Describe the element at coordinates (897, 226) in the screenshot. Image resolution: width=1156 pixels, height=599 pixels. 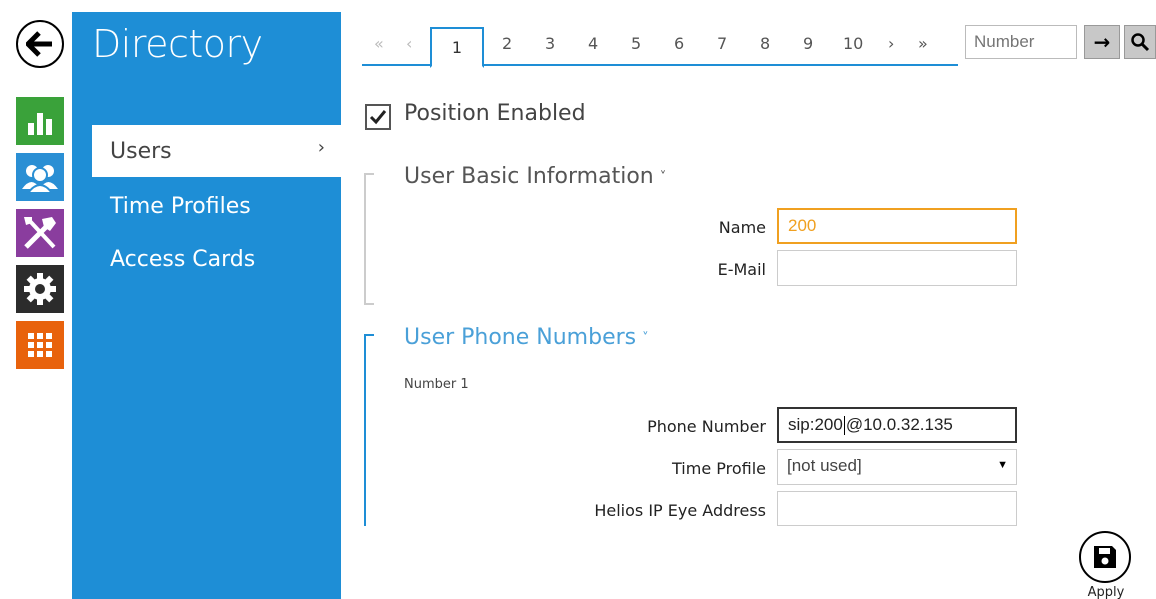
I see `name-field: 200` at that location.